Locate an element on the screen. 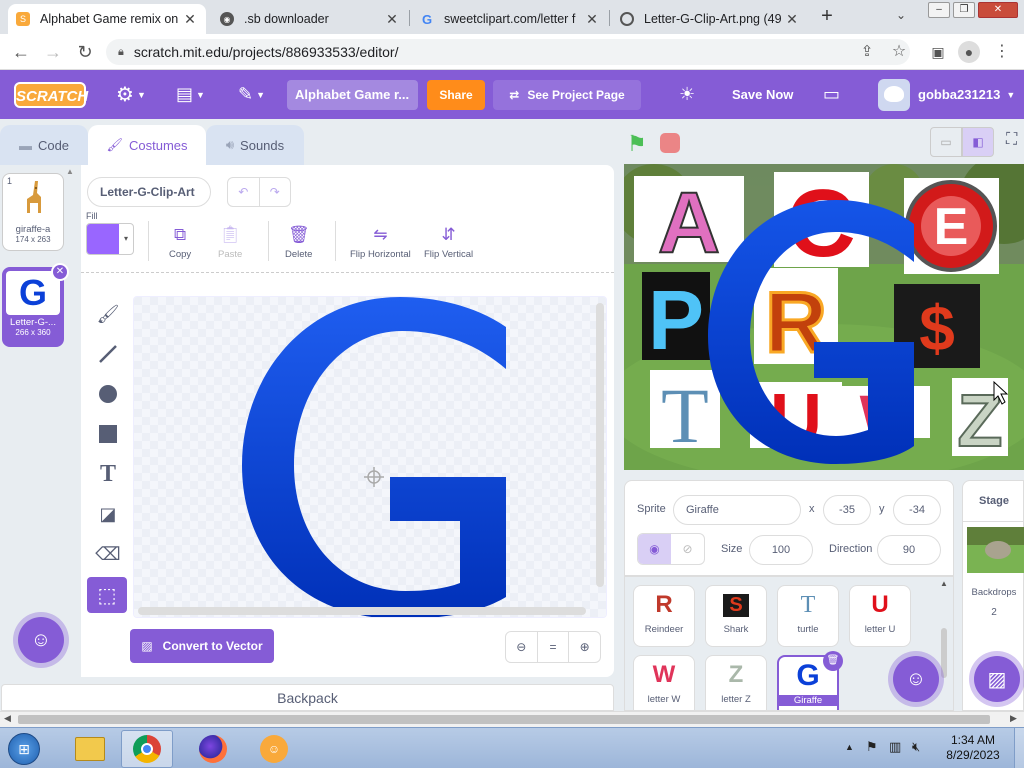 Image resolution: width=1024 pixels, height=768 pixels. new-tab-button: + is located at coordinates (827, 17).